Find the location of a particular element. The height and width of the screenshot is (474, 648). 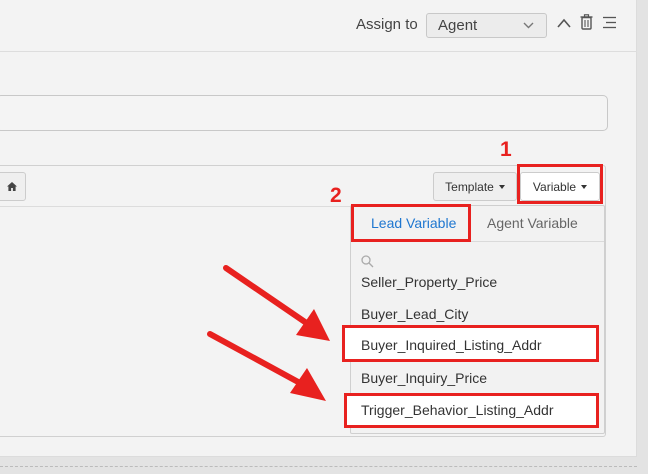

arrow-to-buyer-inquired is located at coordinates (265, 295).